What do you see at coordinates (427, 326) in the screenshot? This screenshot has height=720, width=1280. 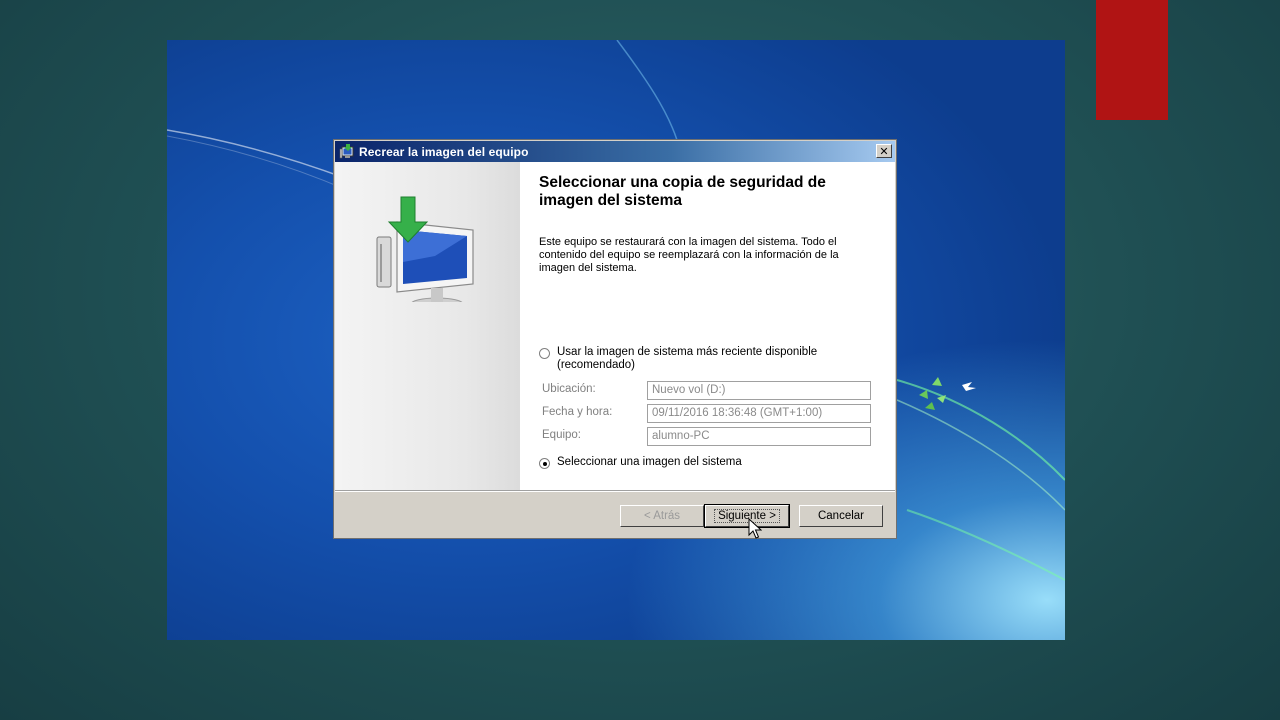 I see `wizard-side-panel` at bounding box center [427, 326].